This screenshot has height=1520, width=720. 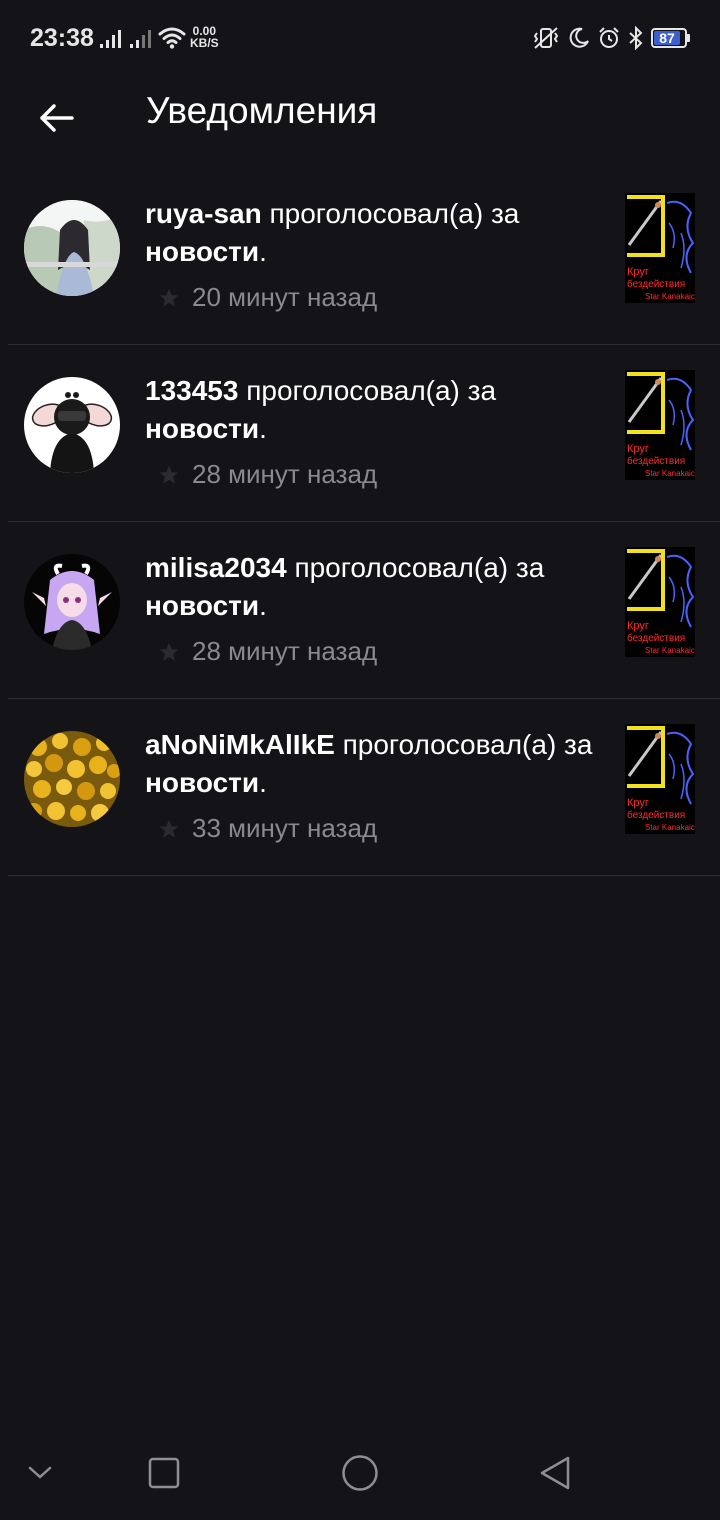 I want to click on battery-icon: 87, so click(x=670, y=38).